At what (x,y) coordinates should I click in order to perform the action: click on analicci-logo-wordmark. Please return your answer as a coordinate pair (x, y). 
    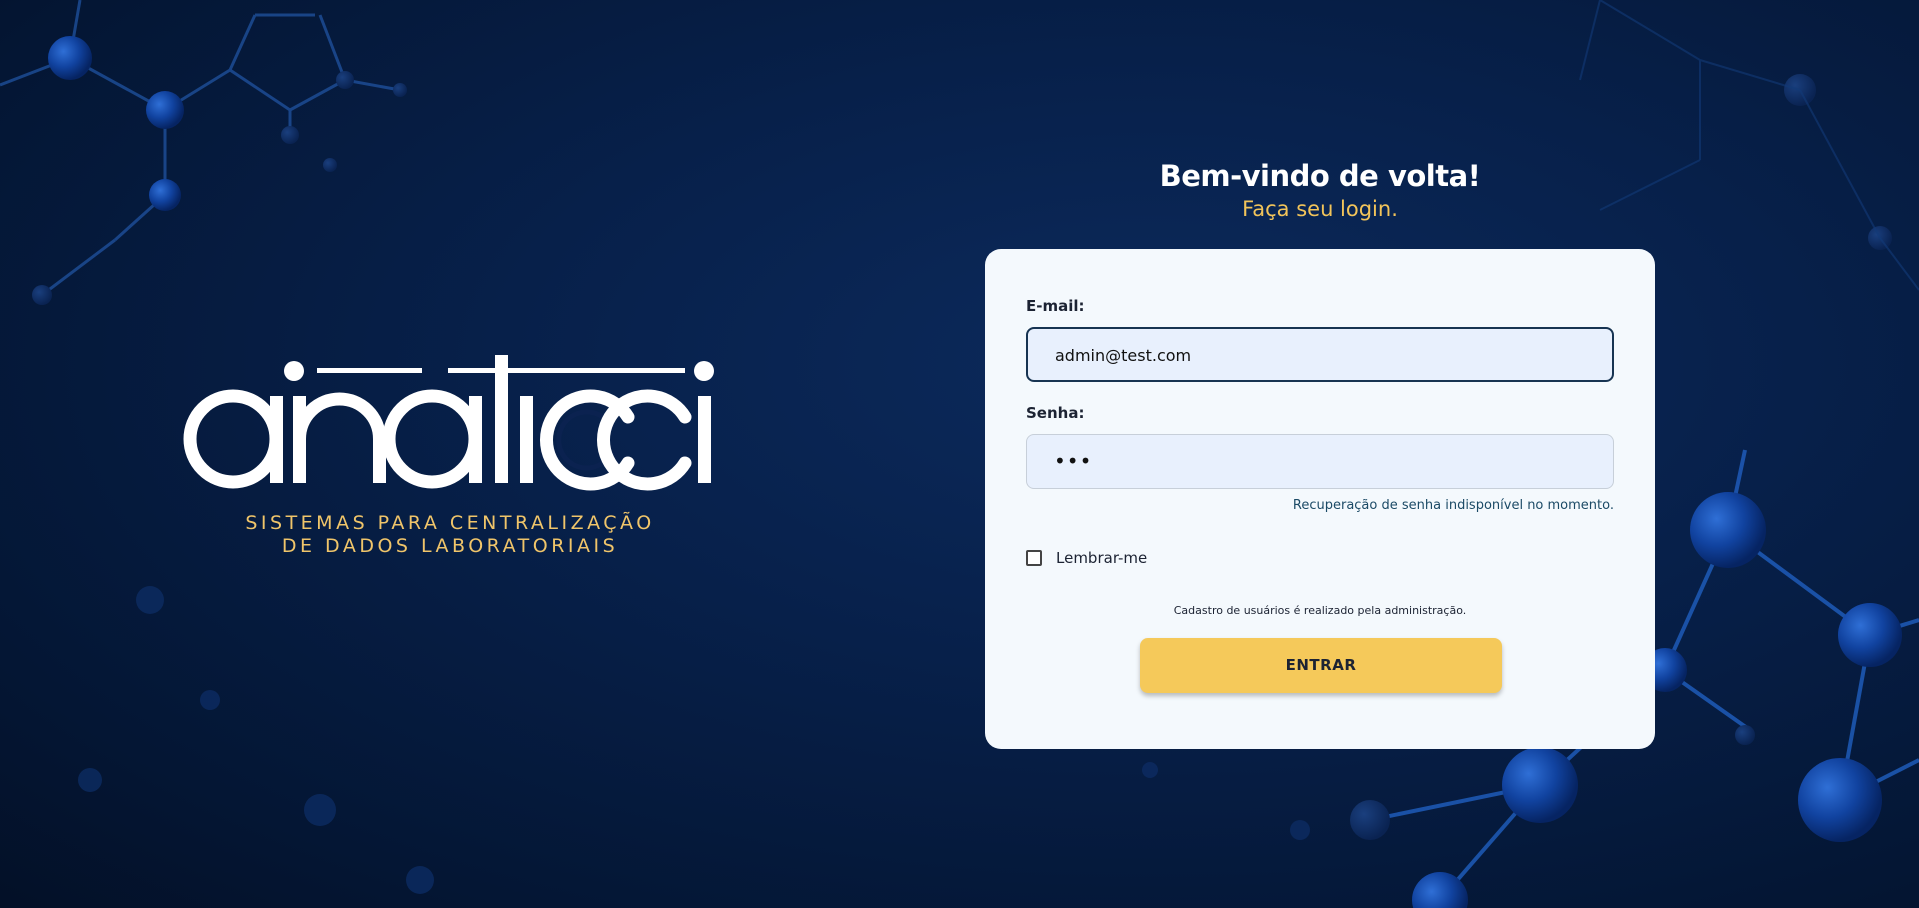
    Looking at the image, I should click on (448, 423).